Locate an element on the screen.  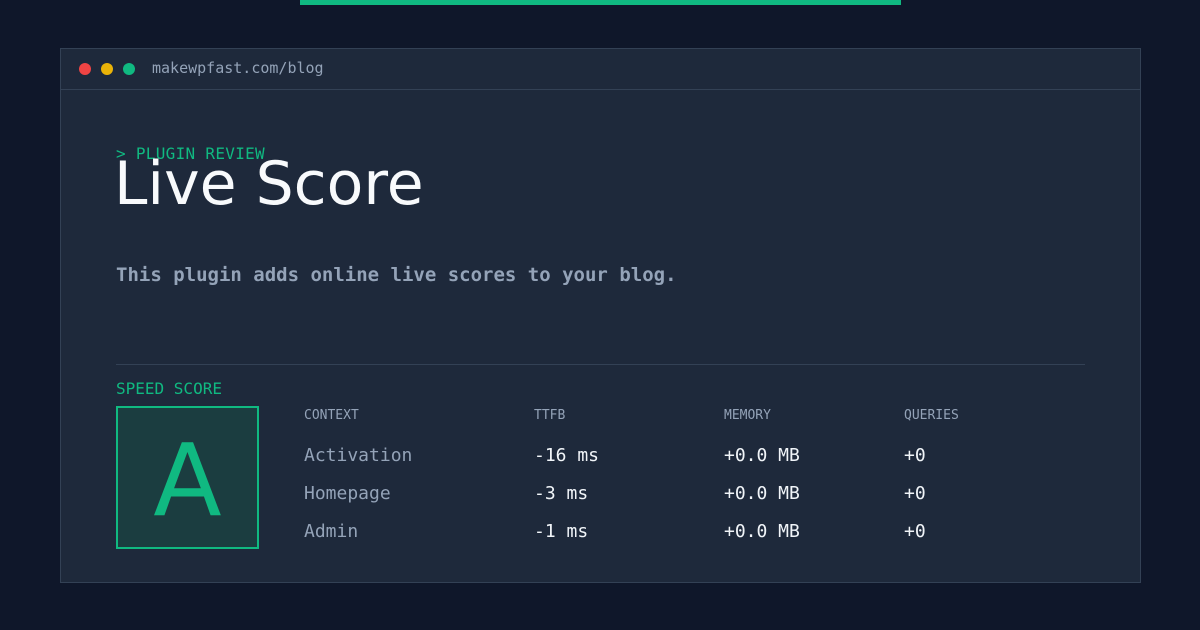
row-activation-queries: +0 is located at coordinates (915, 455).